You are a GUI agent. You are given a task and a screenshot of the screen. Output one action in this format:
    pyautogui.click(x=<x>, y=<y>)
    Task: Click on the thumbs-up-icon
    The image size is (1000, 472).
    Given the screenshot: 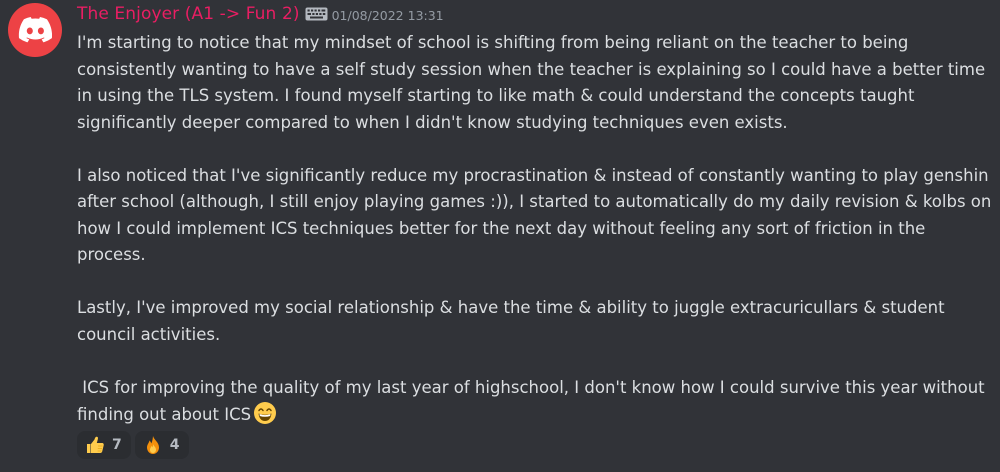 What is the action you would take?
    pyautogui.click(x=95, y=445)
    